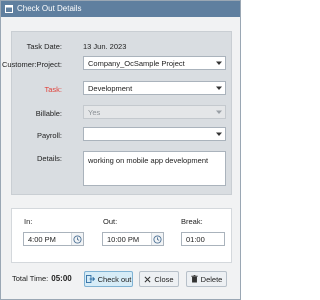 This screenshot has width=320, height=300. What do you see at coordinates (49, 158) in the screenshot?
I see `details-label: Details:` at bounding box center [49, 158].